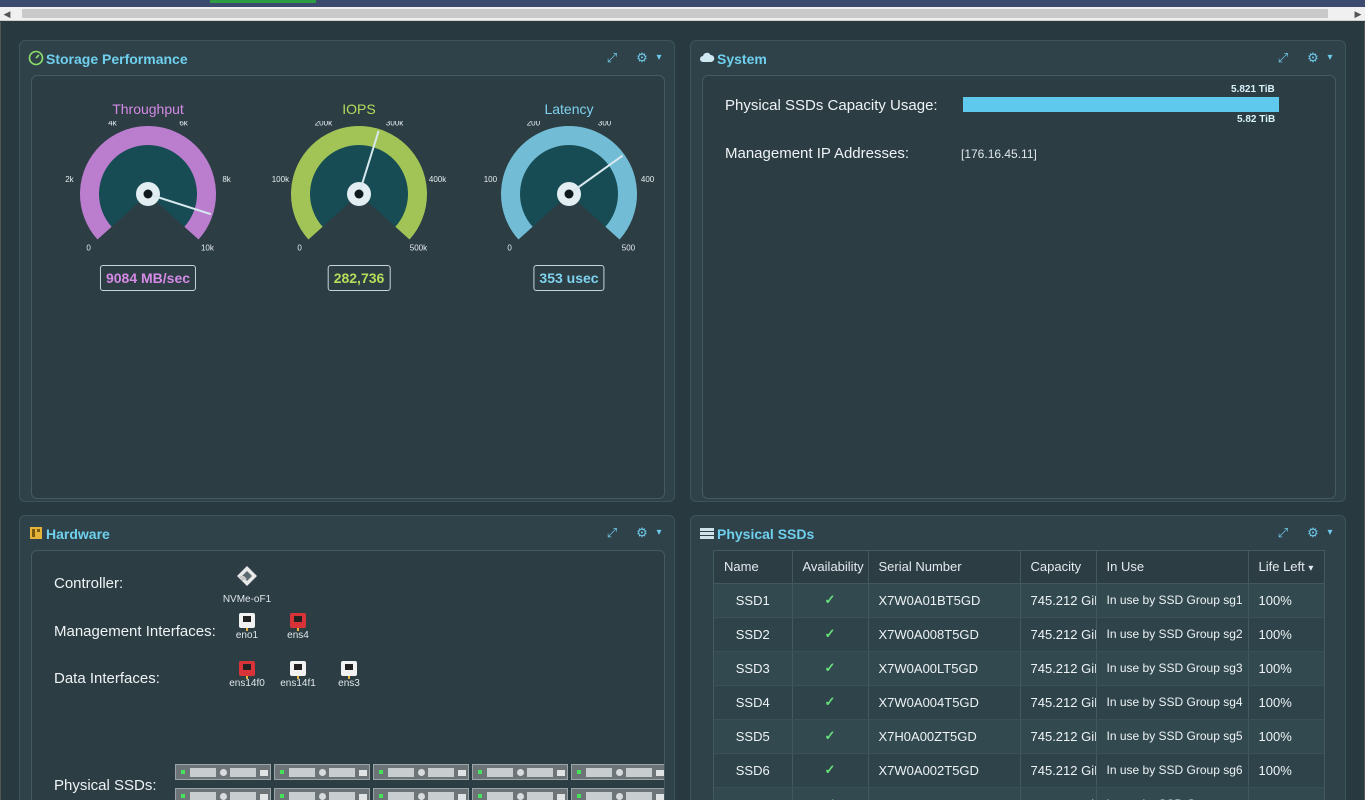  I want to click on scroll-left-icon: ◀, so click(7, 14).